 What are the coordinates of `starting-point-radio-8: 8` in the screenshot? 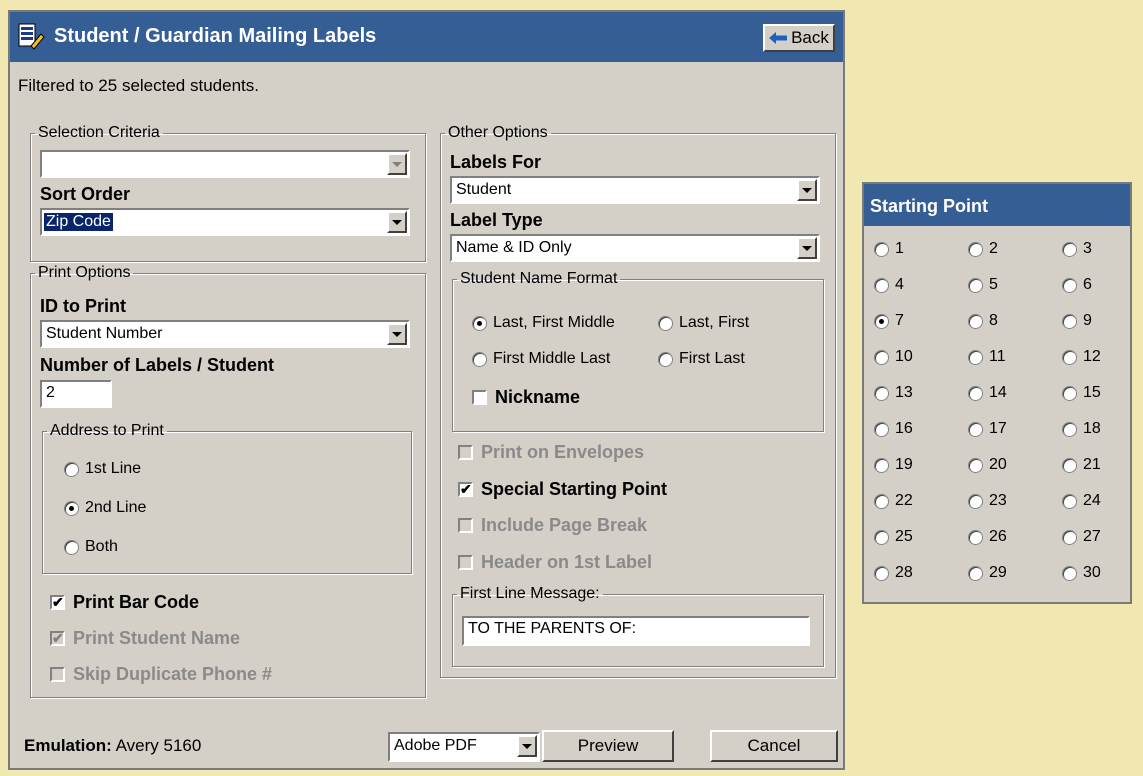 It's located at (983, 321).